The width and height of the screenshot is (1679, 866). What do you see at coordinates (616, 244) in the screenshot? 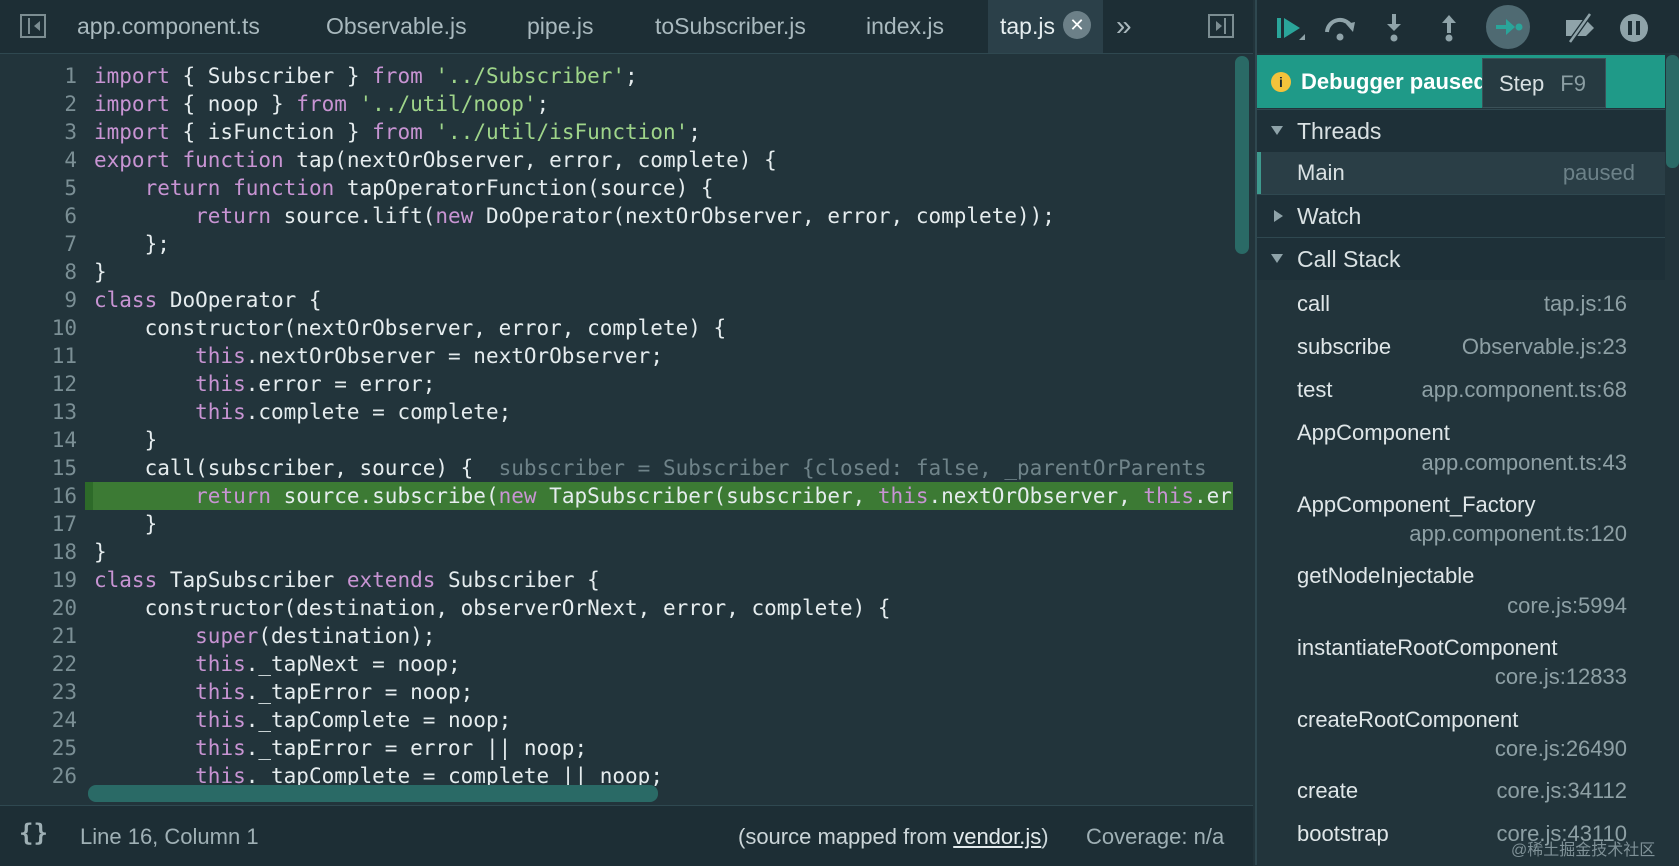
I see `code-line: 7 };` at bounding box center [616, 244].